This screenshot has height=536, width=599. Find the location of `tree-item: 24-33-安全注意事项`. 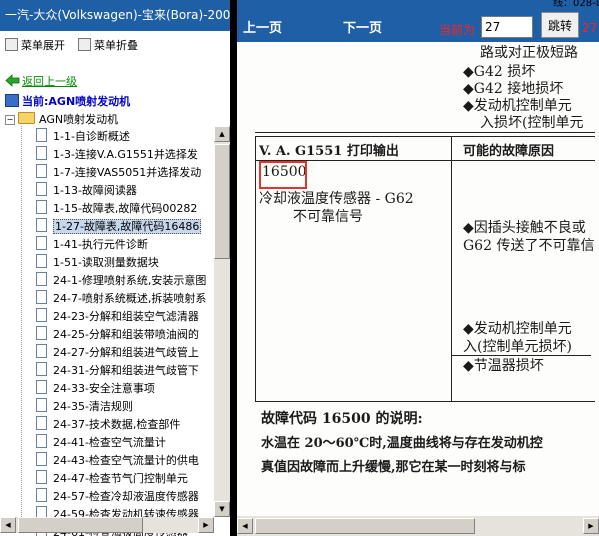

tree-item: 24-33-安全注意事项 is located at coordinates (95, 389).